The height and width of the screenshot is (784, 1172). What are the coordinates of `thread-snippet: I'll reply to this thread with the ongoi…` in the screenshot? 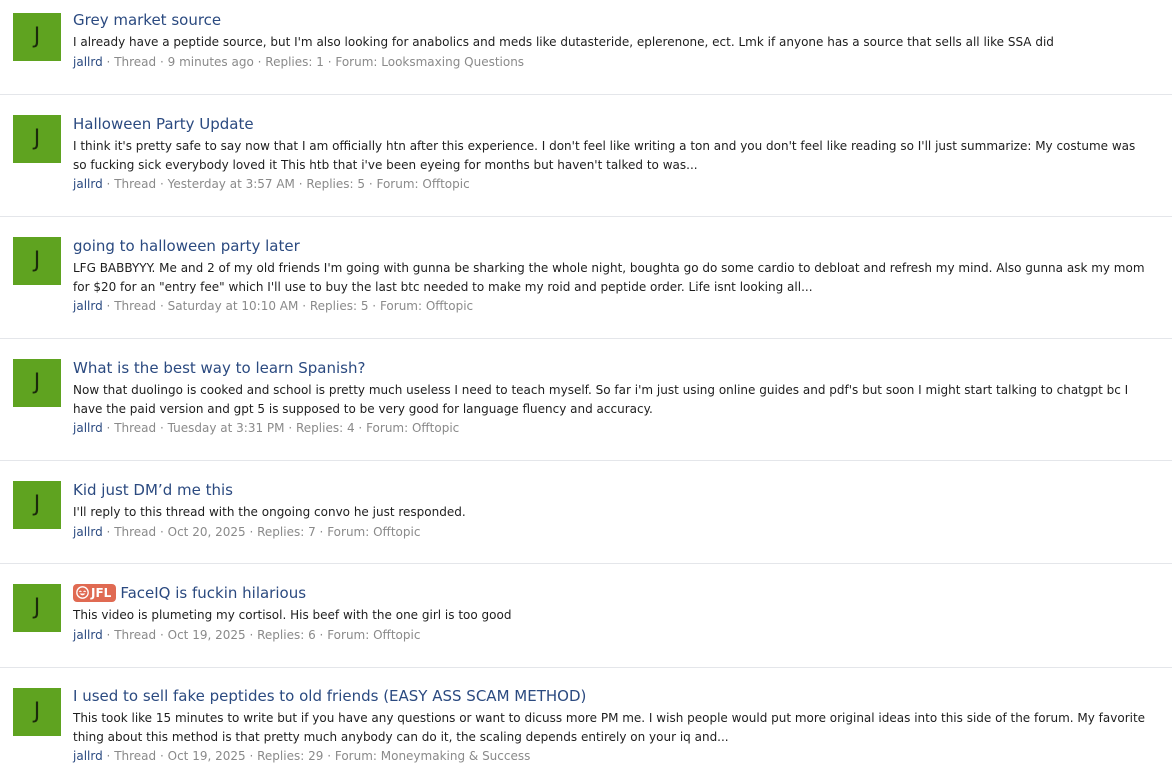 It's located at (269, 512).